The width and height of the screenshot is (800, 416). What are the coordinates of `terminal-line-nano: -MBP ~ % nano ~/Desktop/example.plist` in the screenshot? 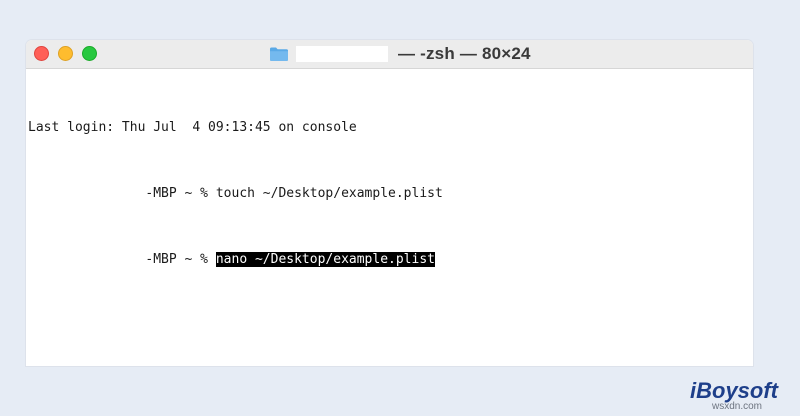 It's located at (390, 260).